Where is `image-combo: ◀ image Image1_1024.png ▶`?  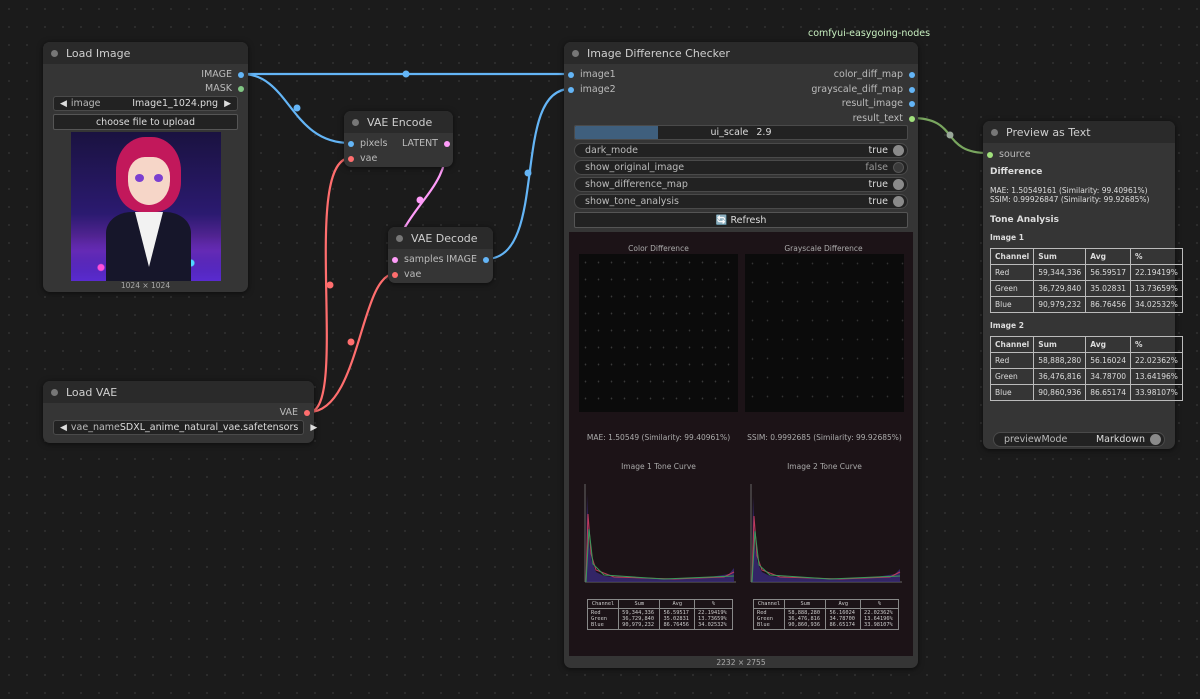 image-combo: ◀ image Image1_1024.png ▶ is located at coordinates (145, 103).